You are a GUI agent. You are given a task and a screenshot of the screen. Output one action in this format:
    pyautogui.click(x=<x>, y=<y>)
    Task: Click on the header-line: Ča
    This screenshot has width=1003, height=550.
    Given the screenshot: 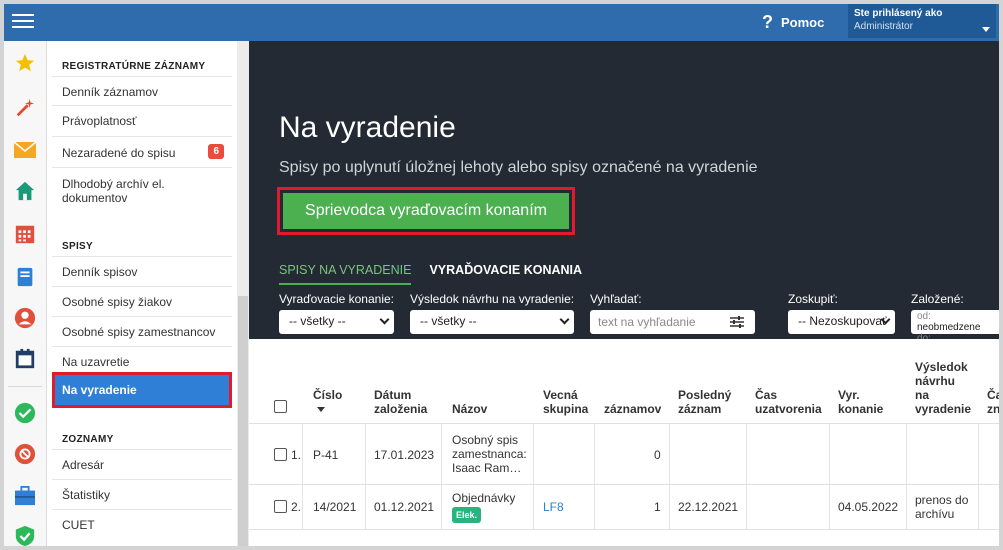 What is the action you would take?
    pyautogui.click(x=995, y=395)
    